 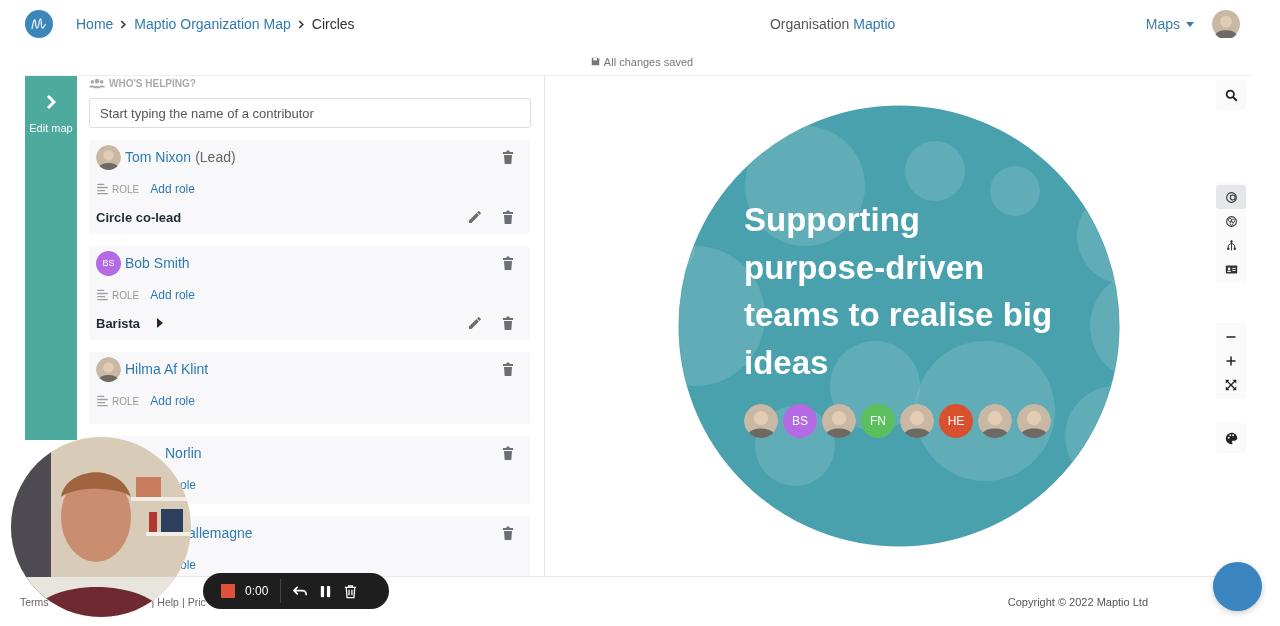 I want to click on circles-view-icon, so click(x=1231, y=197).